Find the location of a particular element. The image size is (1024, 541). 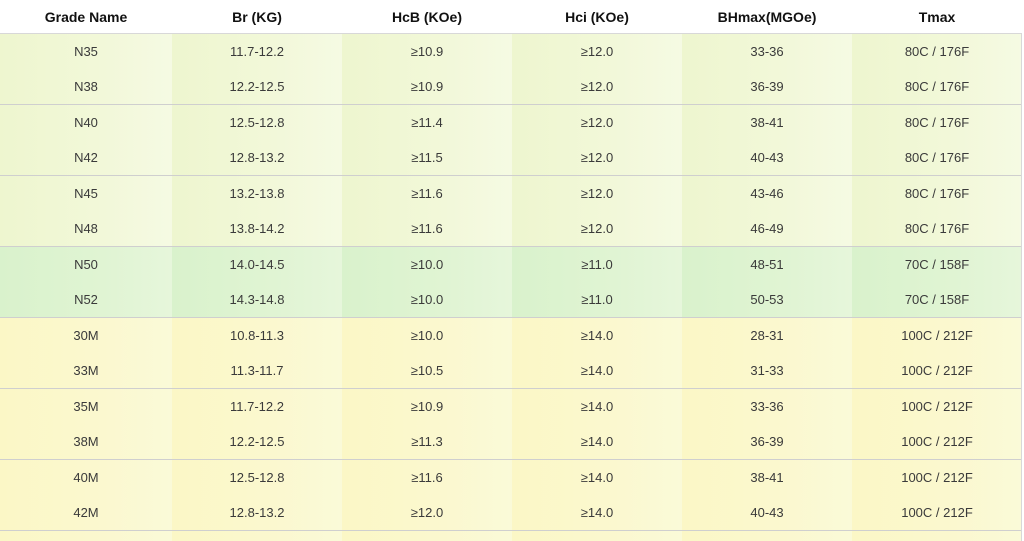

table-row: 38M 12.2-12.5 ≥11.3 ≥14.0 36-39 100C / 212F is located at coordinates (511, 442).